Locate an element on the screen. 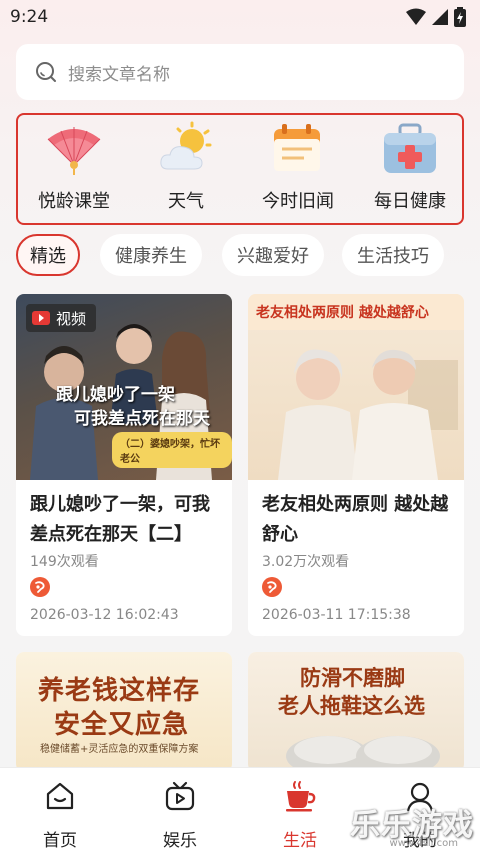 The height and width of the screenshot is (853, 480). thumbnail-title-line-1: 养老钱这样存 is located at coordinates (119, 691).